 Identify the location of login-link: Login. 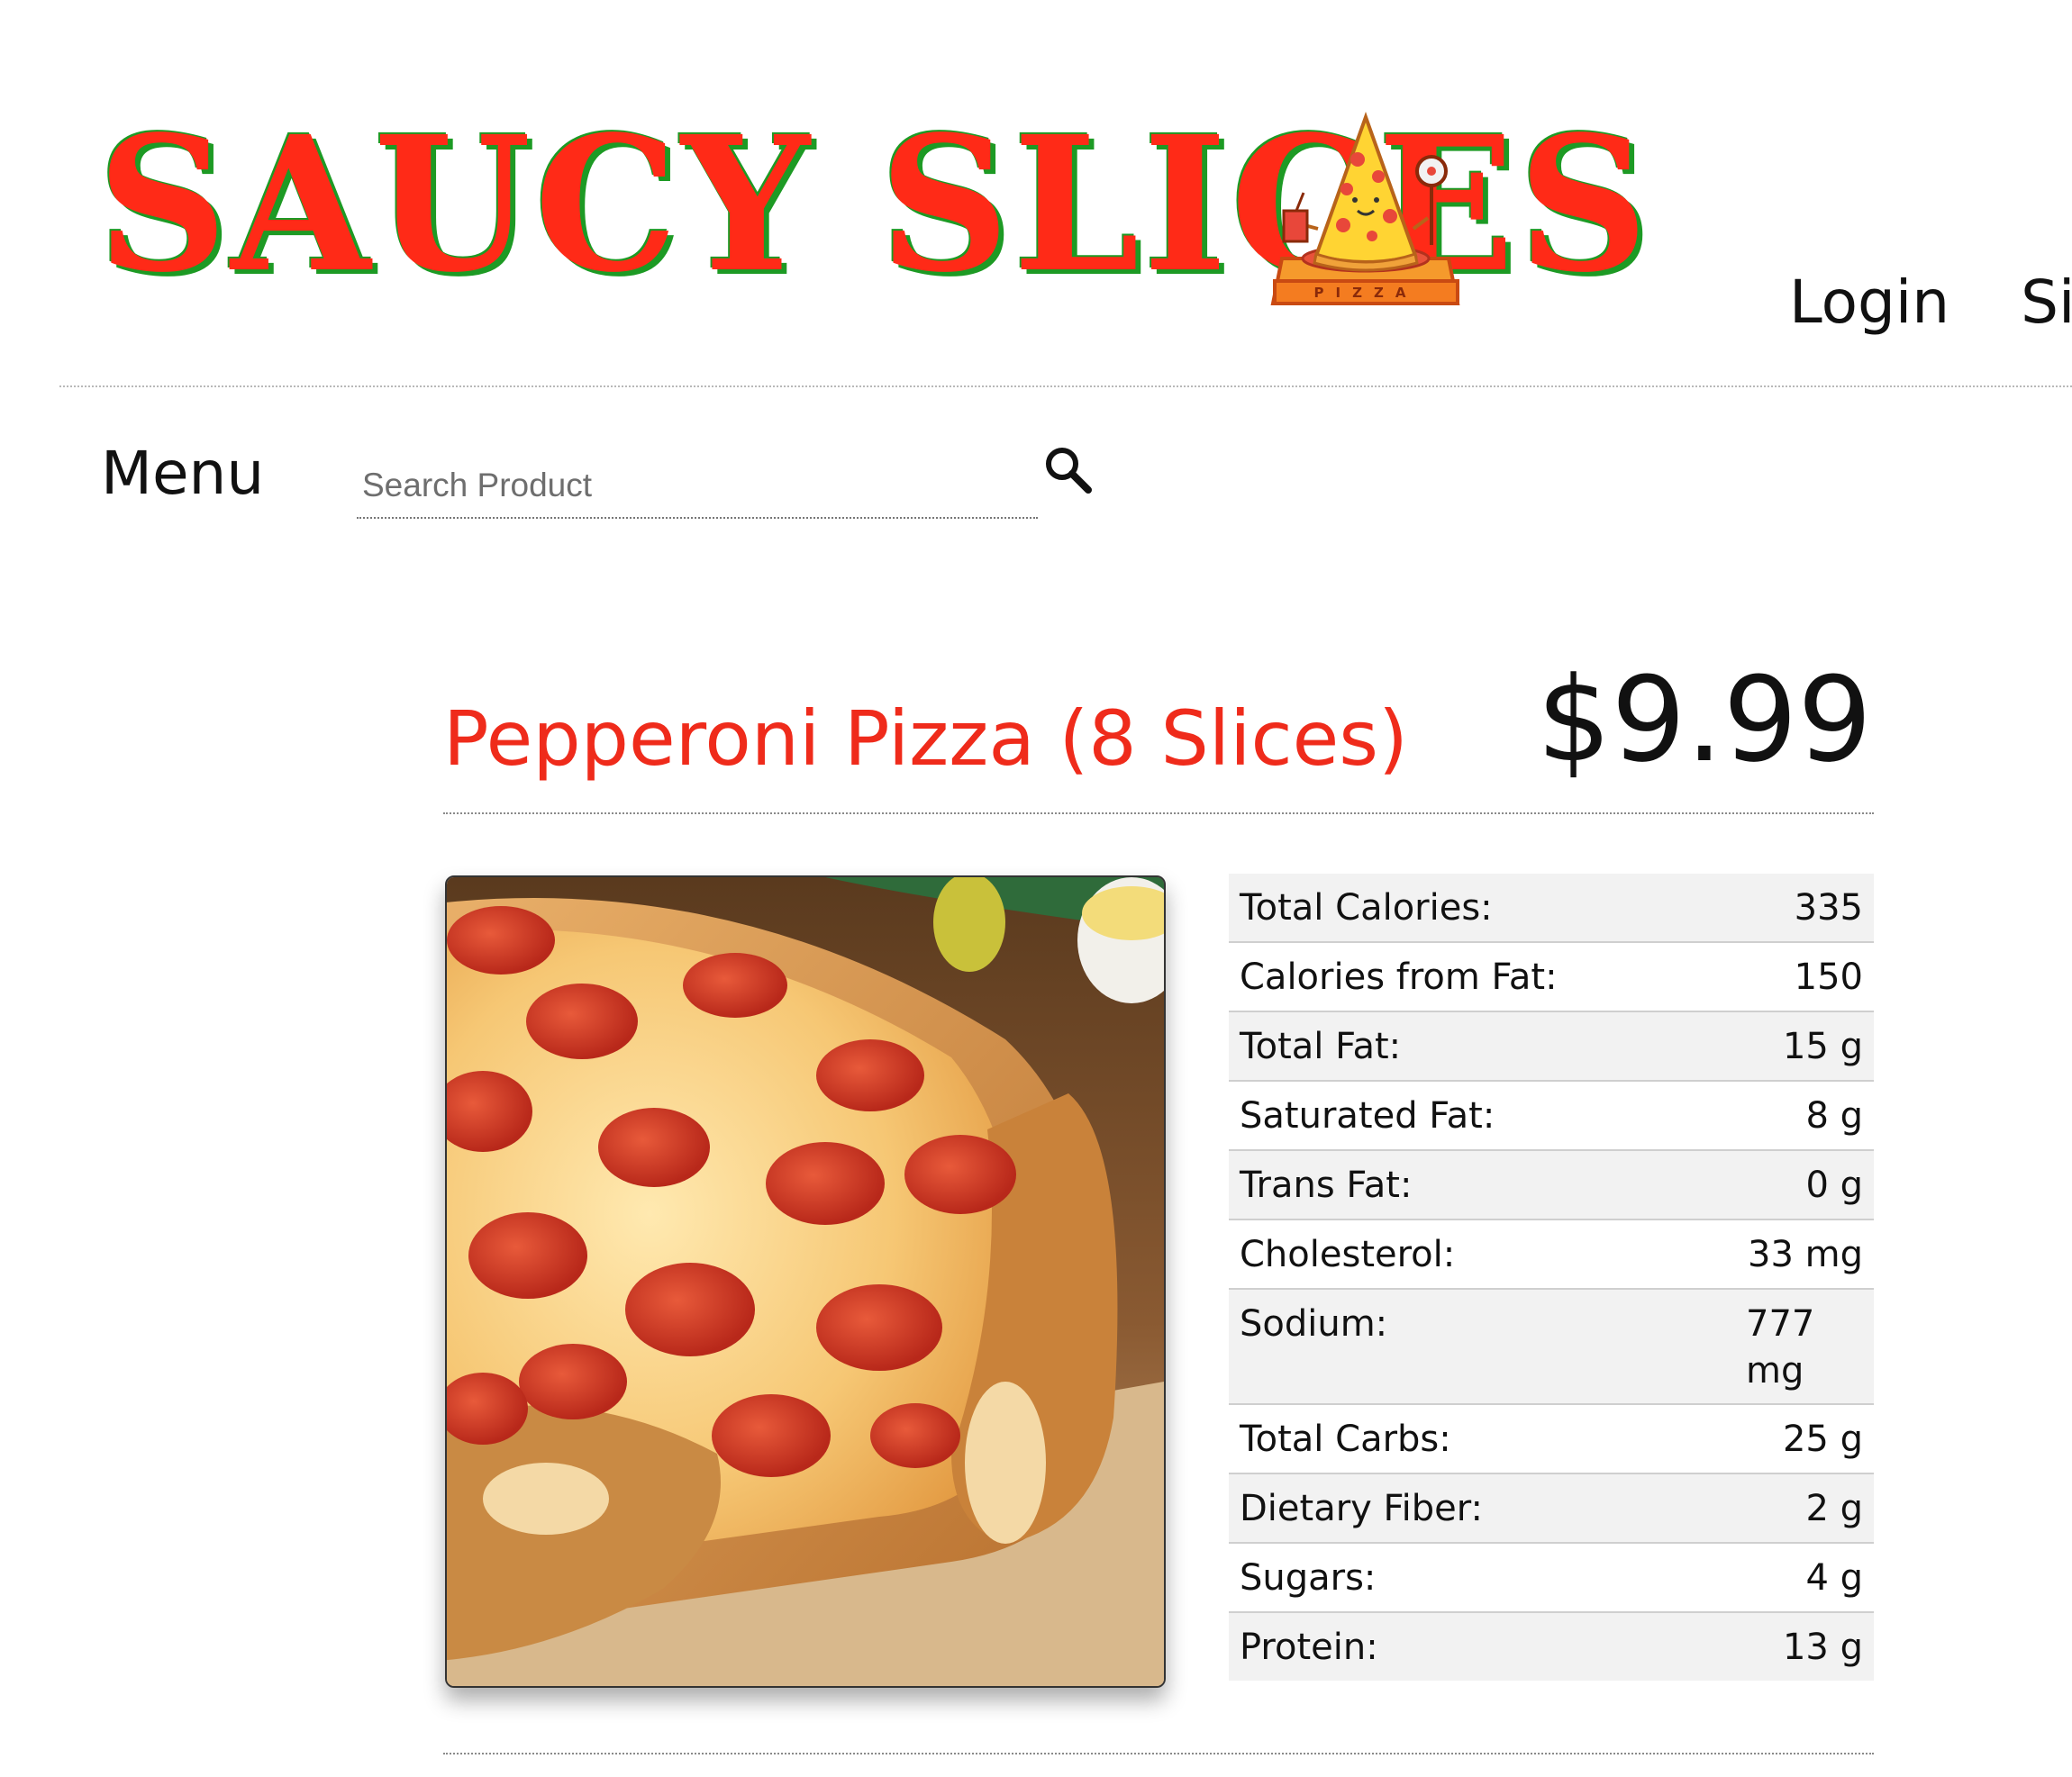
(1869, 303).